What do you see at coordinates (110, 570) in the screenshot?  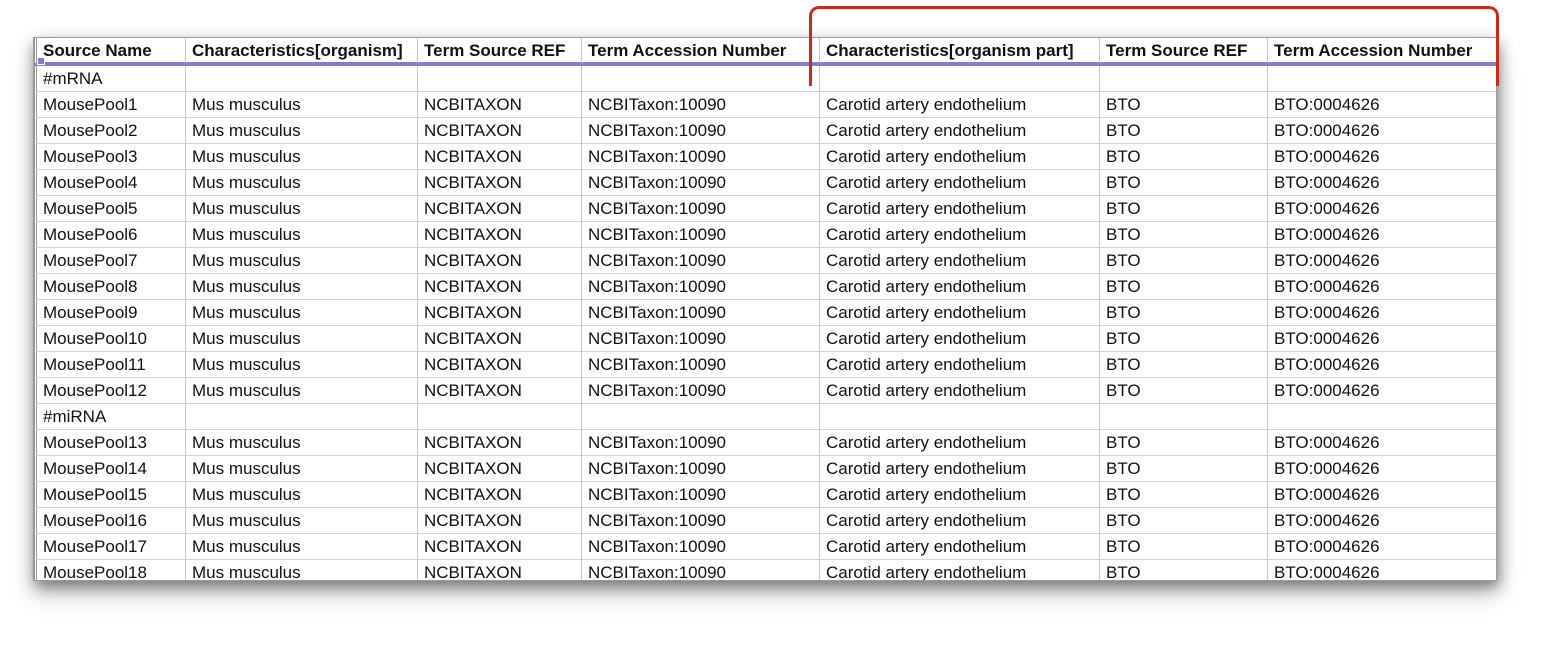 I see `table-cell: MousePool18` at bounding box center [110, 570].